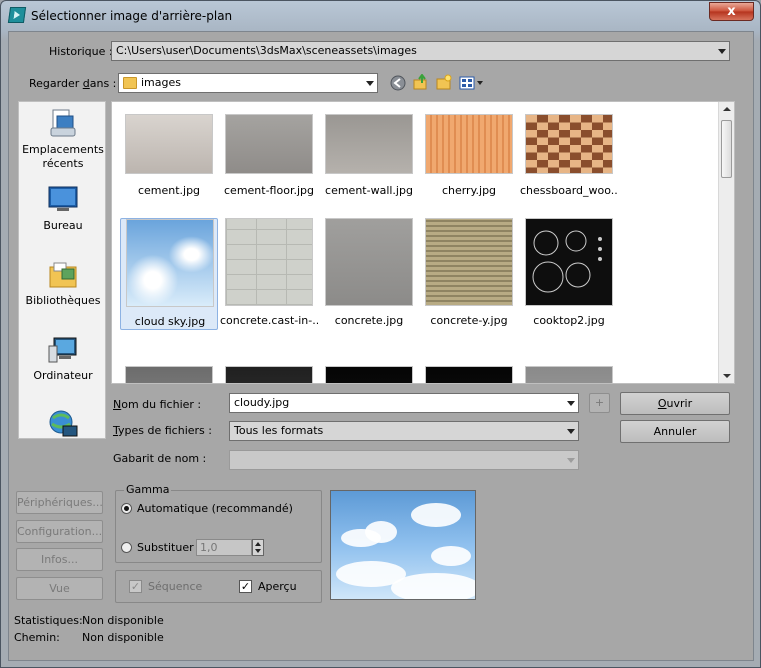 This screenshot has height=668, width=761. I want to click on computer-icon, so click(63, 350).